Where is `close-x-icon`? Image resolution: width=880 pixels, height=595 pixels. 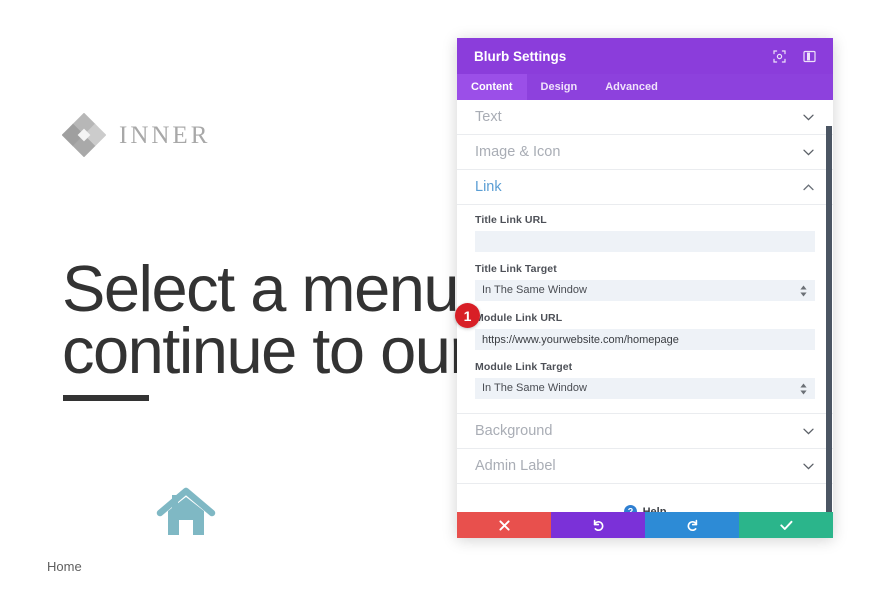
close-x-icon is located at coordinates (504, 525).